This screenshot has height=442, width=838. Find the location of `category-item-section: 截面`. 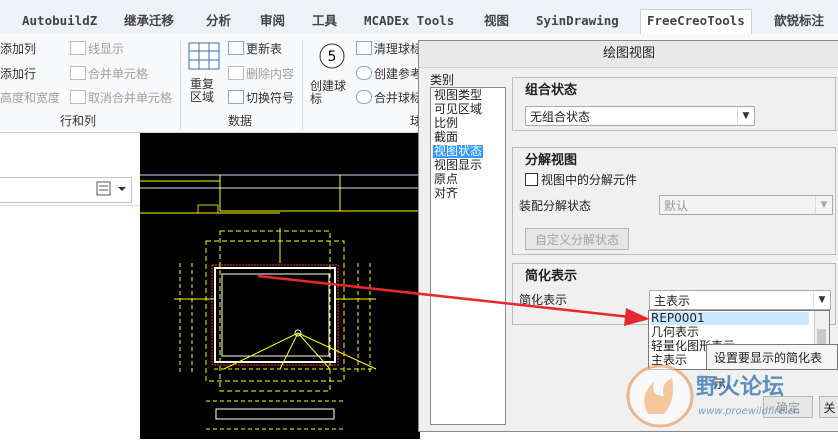

category-item-section: 截面 is located at coordinates (446, 137).